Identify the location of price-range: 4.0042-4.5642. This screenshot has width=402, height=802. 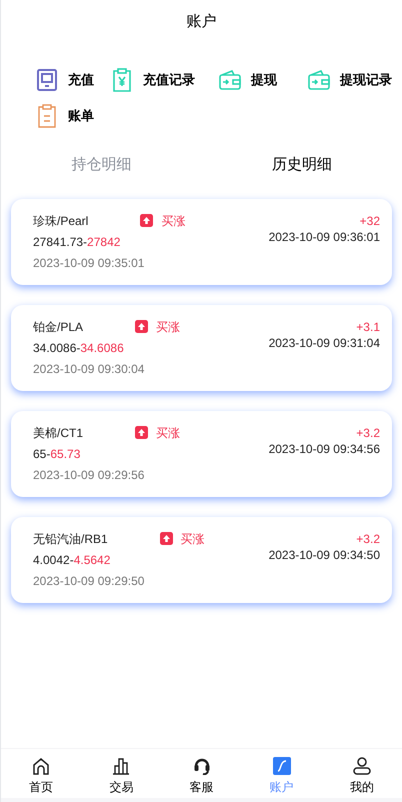
(72, 560).